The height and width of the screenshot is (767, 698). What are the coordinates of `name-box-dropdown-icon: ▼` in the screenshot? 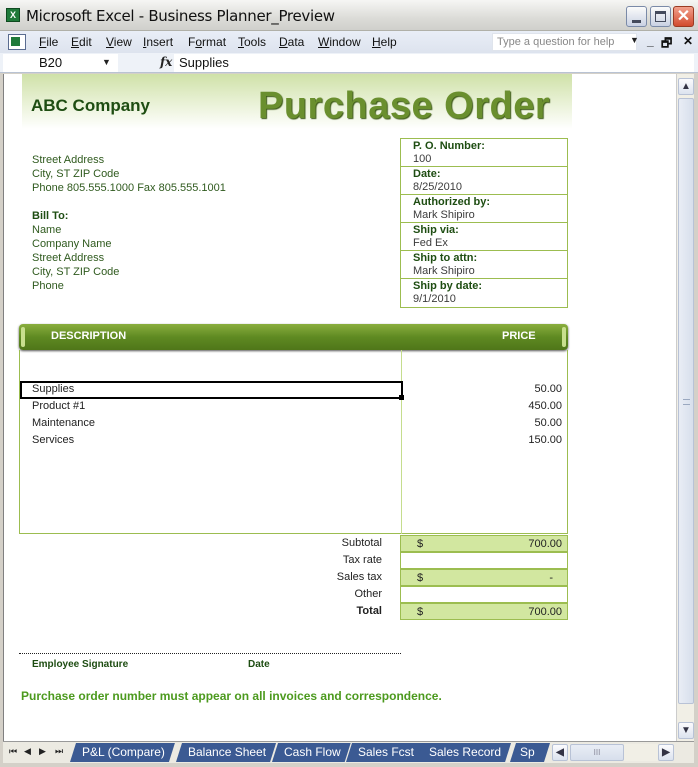 It's located at (106, 62).